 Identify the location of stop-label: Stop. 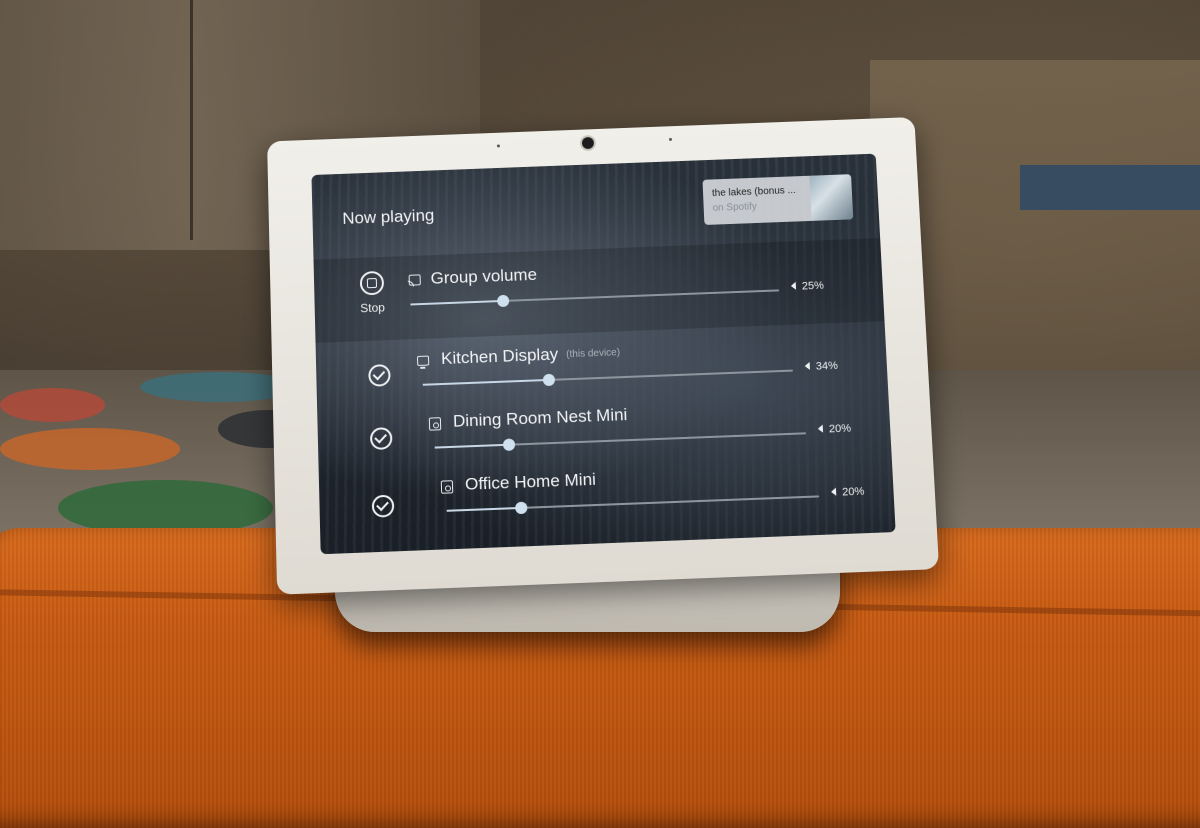
(372, 307).